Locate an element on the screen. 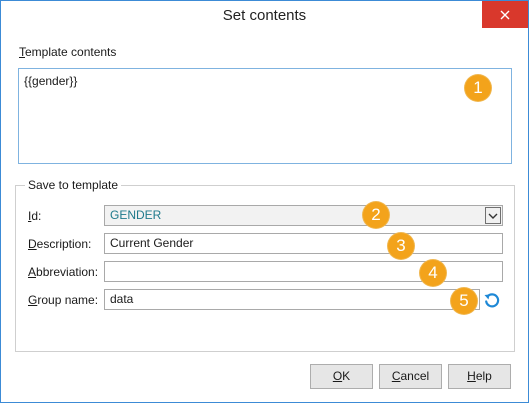  close-button is located at coordinates (505, 14).